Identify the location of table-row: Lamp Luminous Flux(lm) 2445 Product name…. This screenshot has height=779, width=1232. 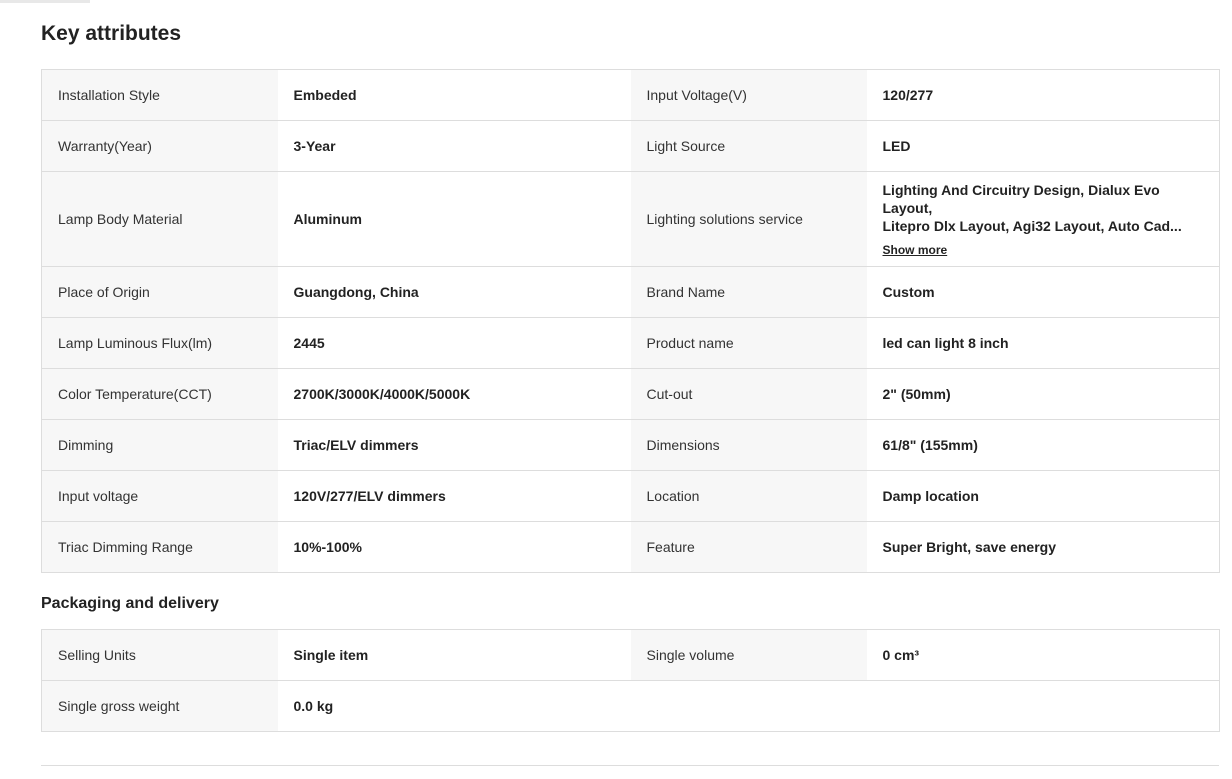
(630, 343).